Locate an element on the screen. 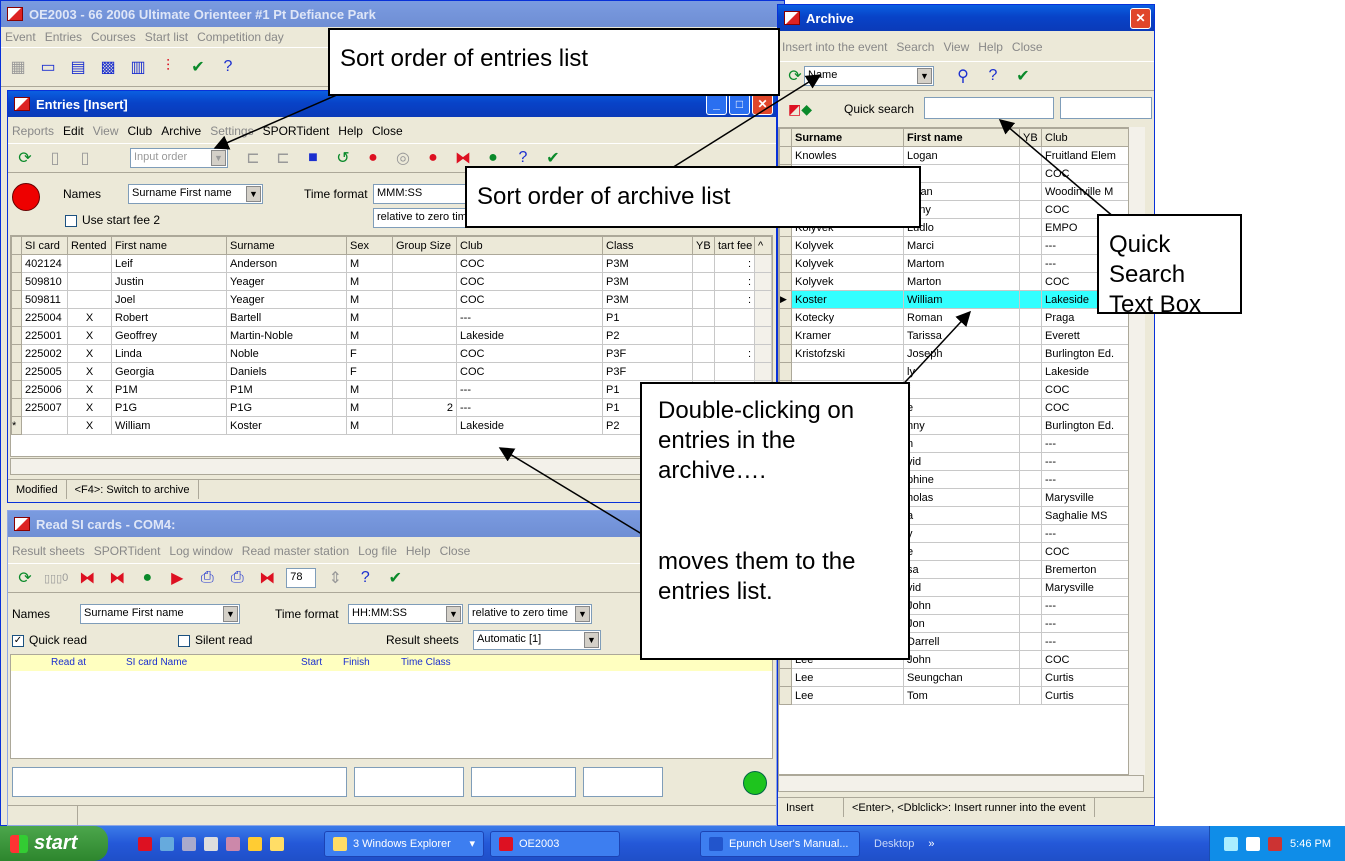 The width and height of the screenshot is (1345, 861). entries-cell-surname: Noble is located at coordinates (286, 353).